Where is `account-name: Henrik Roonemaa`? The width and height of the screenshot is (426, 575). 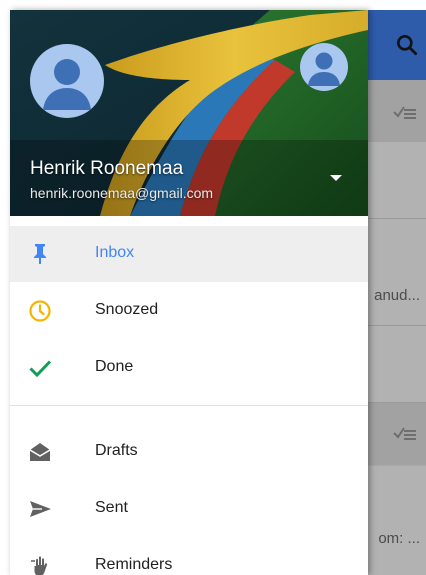
account-name: Henrik Roonemaa is located at coordinates (107, 168).